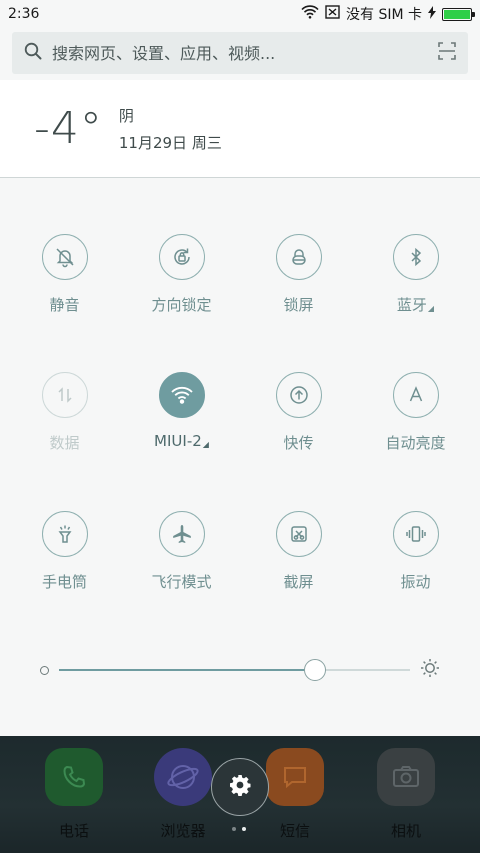 The image size is (480, 853). What do you see at coordinates (181, 395) in the screenshot?
I see `wifi-icon` at bounding box center [181, 395].